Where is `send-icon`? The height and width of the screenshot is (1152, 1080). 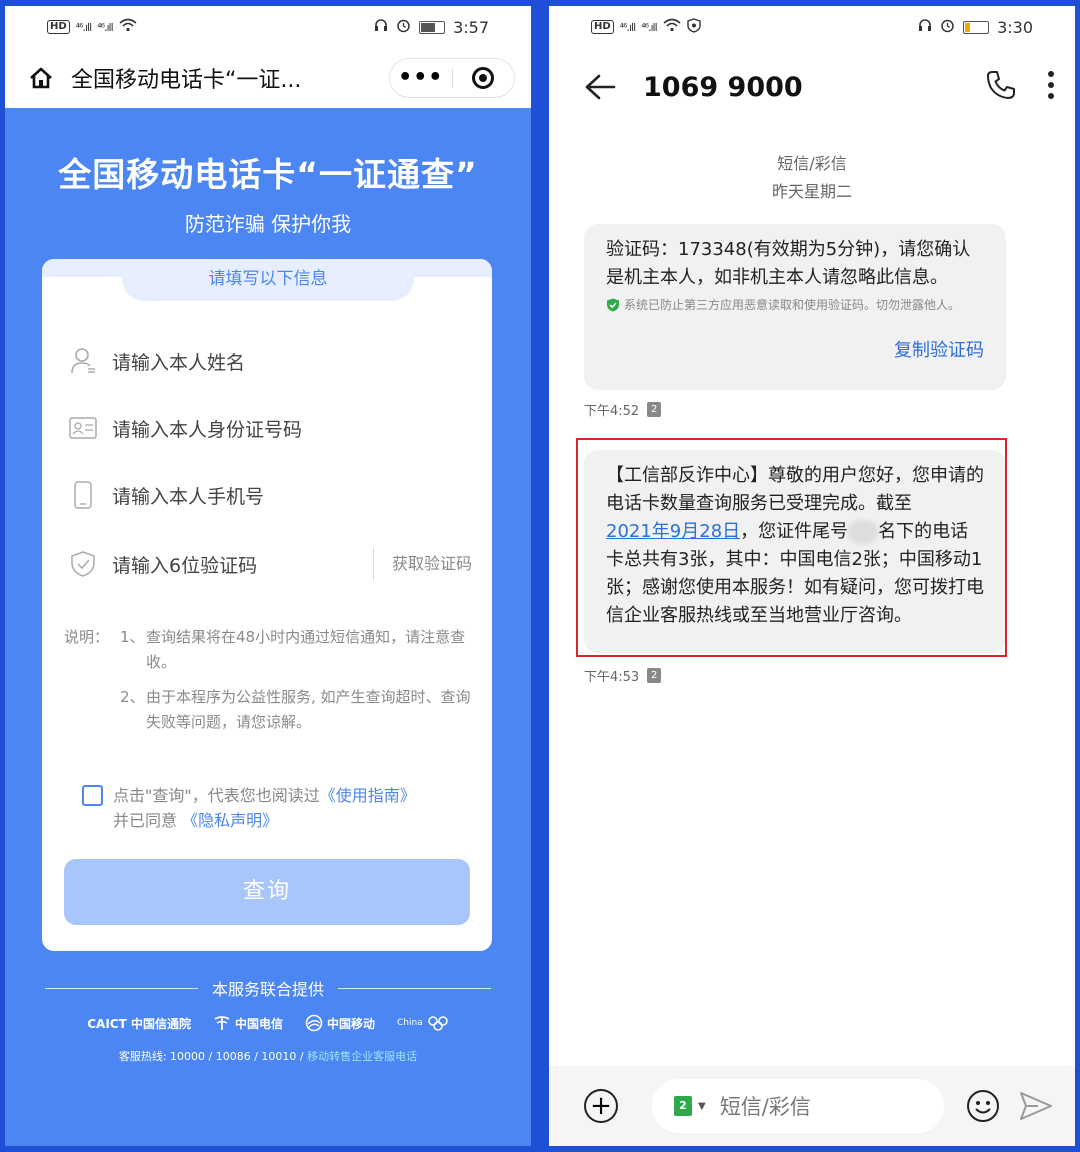
send-icon is located at coordinates (1036, 1106).